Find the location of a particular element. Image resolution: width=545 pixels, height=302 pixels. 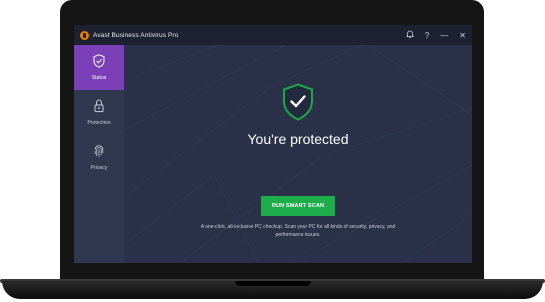

status-headline: You're protected is located at coordinates (298, 139).